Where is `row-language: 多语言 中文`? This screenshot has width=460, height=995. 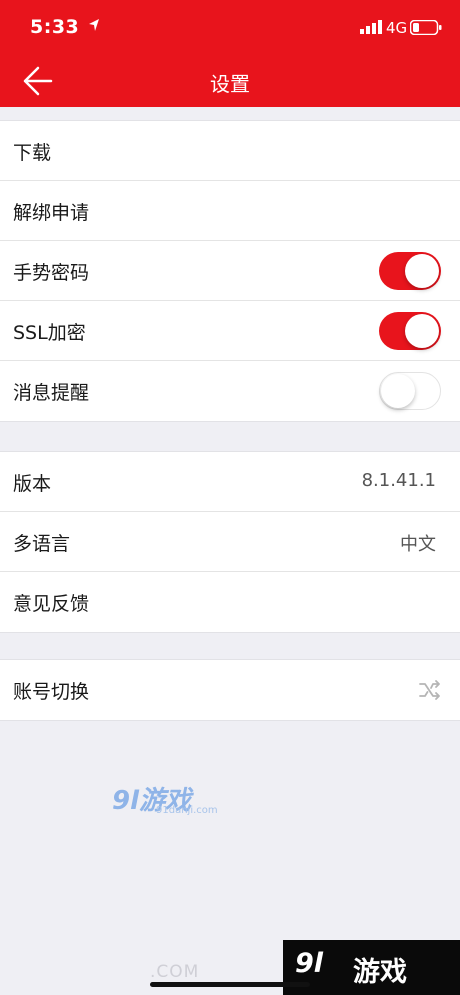 row-language: 多语言 中文 is located at coordinates (230, 542).